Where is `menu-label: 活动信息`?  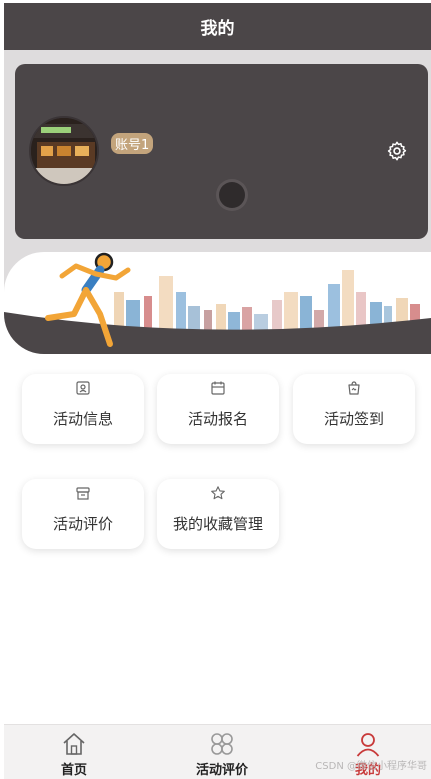
menu-label: 活动信息 is located at coordinates (82, 419).